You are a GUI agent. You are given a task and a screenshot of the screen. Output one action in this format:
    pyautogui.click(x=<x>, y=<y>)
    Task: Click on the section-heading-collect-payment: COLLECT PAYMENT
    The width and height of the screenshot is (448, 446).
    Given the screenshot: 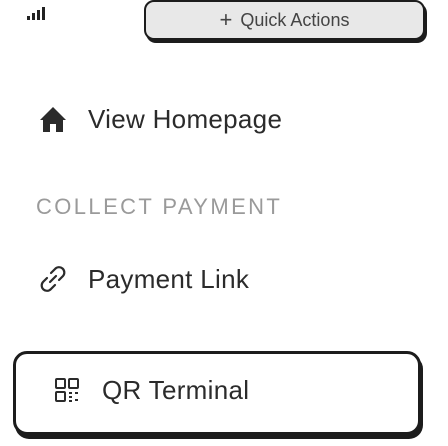 What is the action you would take?
    pyautogui.click(x=159, y=206)
    